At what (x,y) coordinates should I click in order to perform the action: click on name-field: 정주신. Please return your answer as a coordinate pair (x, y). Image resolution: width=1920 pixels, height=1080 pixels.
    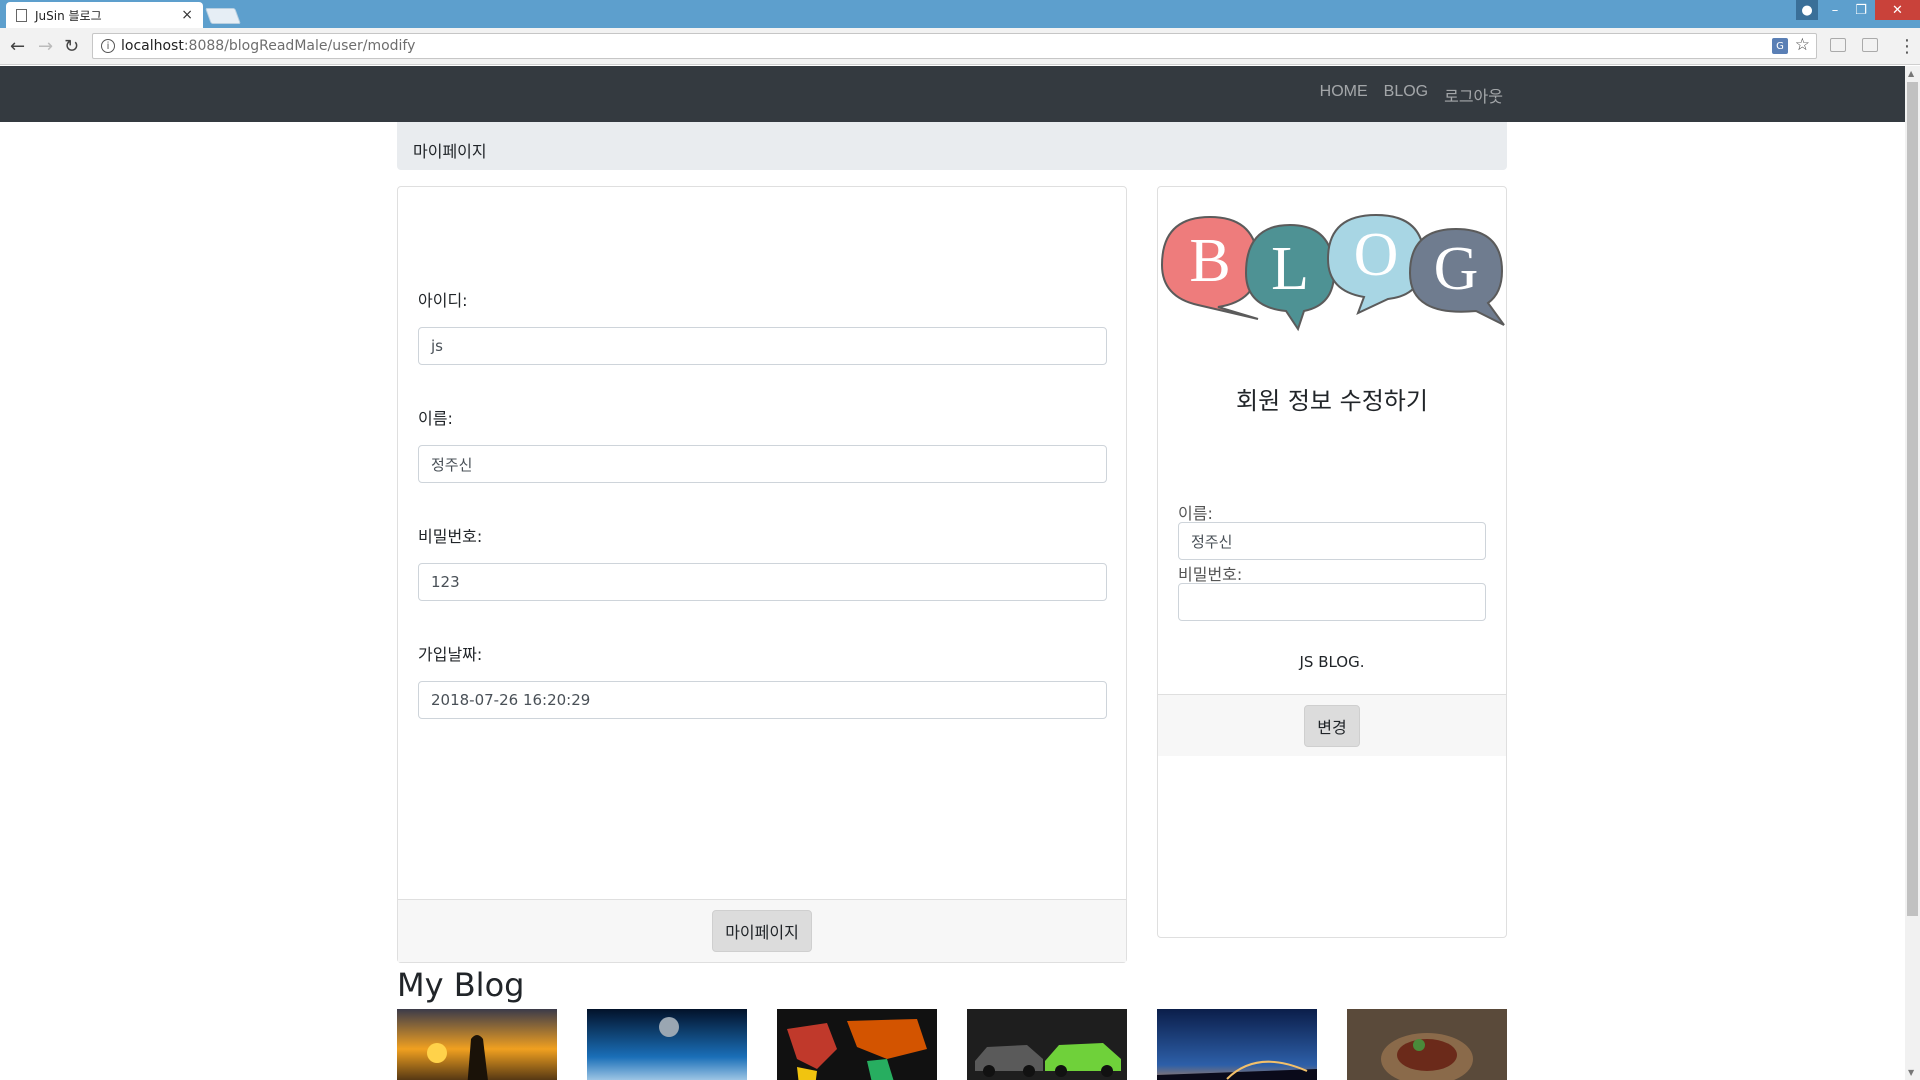
    Looking at the image, I should click on (762, 464).